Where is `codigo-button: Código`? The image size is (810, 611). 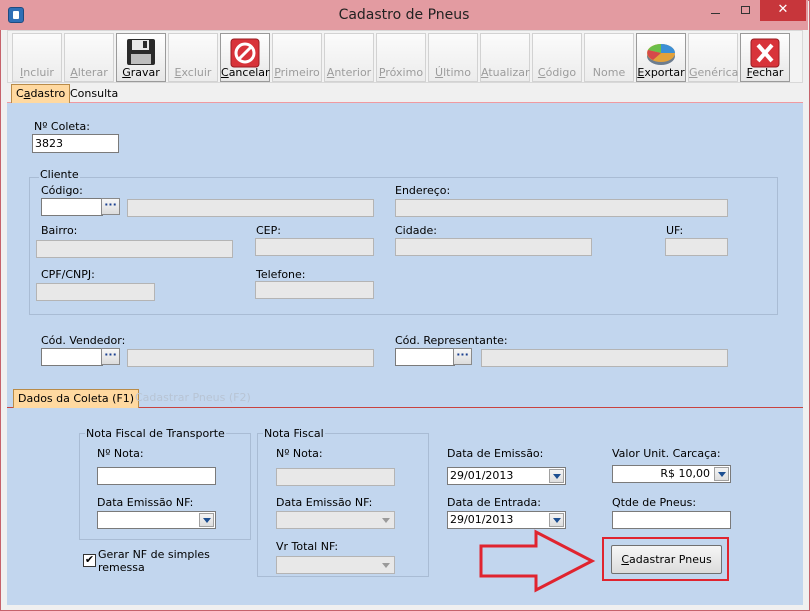 codigo-button: Código is located at coordinates (557, 57).